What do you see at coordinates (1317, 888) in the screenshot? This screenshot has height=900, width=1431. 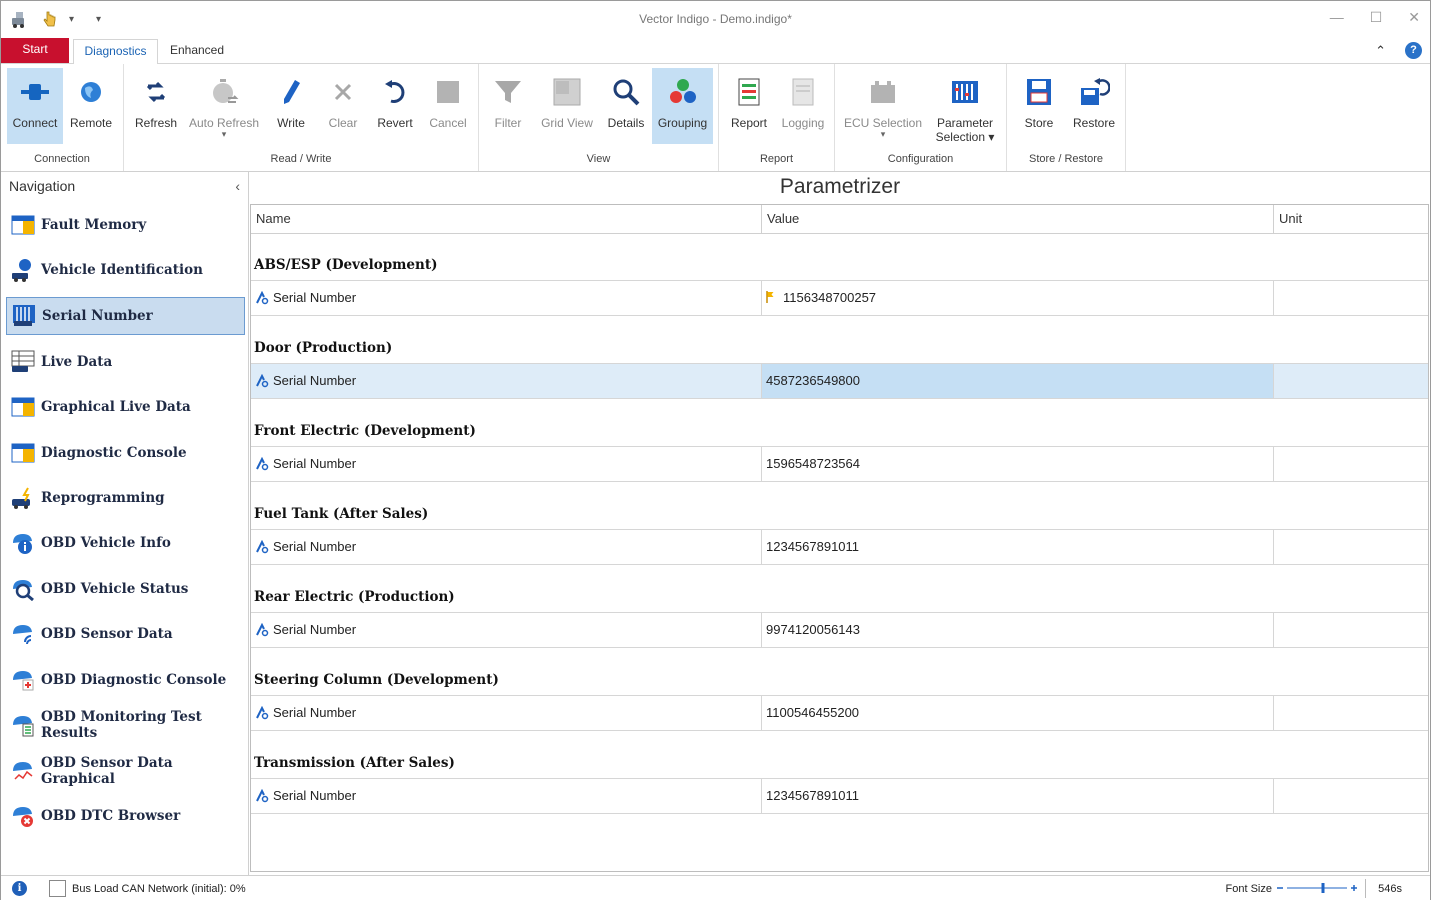 I see `font-size-slider` at bounding box center [1317, 888].